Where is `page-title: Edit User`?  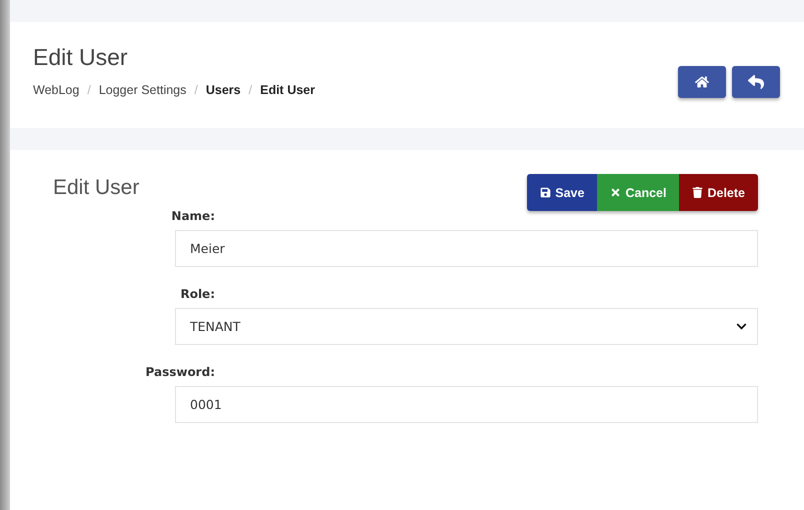 page-title: Edit User is located at coordinates (81, 57).